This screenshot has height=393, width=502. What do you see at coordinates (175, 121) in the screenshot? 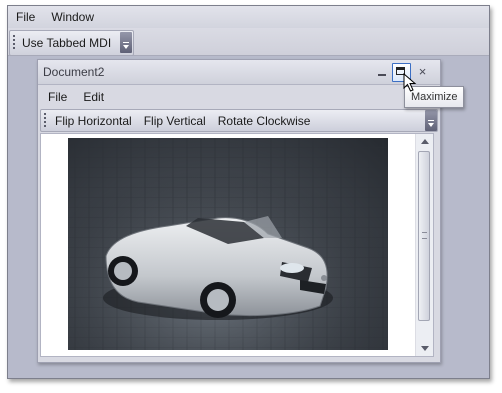
I see `flip-vertical-button: Flip Vertical` at bounding box center [175, 121].